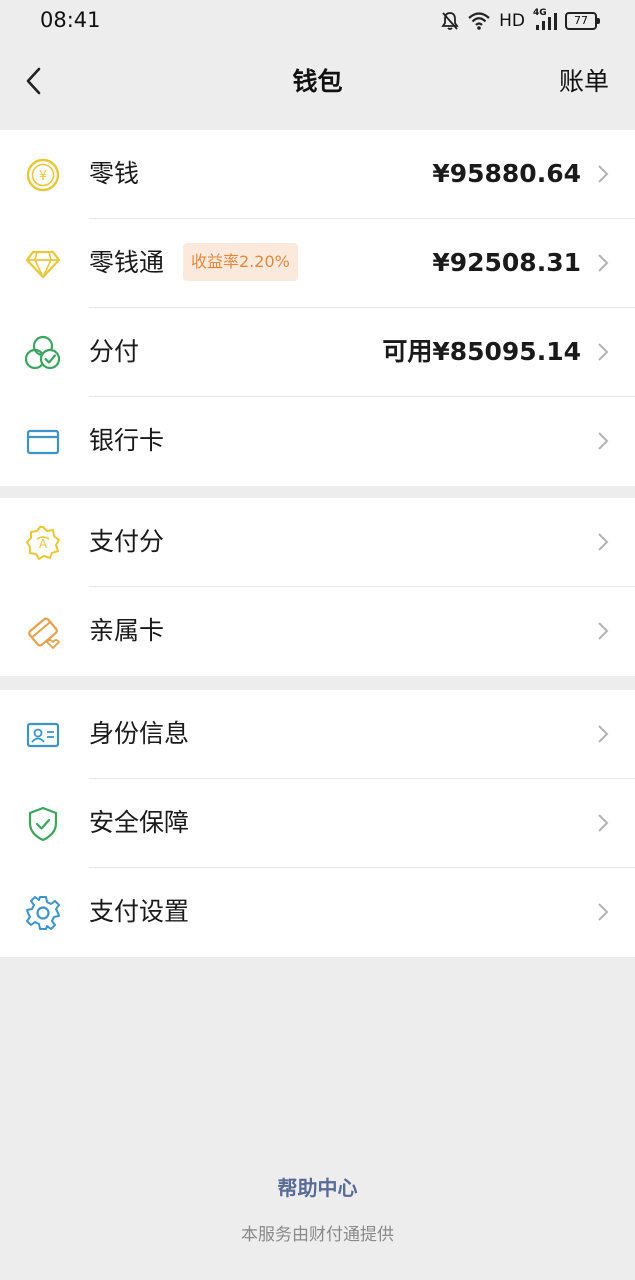 This screenshot has height=1280, width=635. What do you see at coordinates (127, 630) in the screenshot?
I see `row-label: 亲属卡` at bounding box center [127, 630].